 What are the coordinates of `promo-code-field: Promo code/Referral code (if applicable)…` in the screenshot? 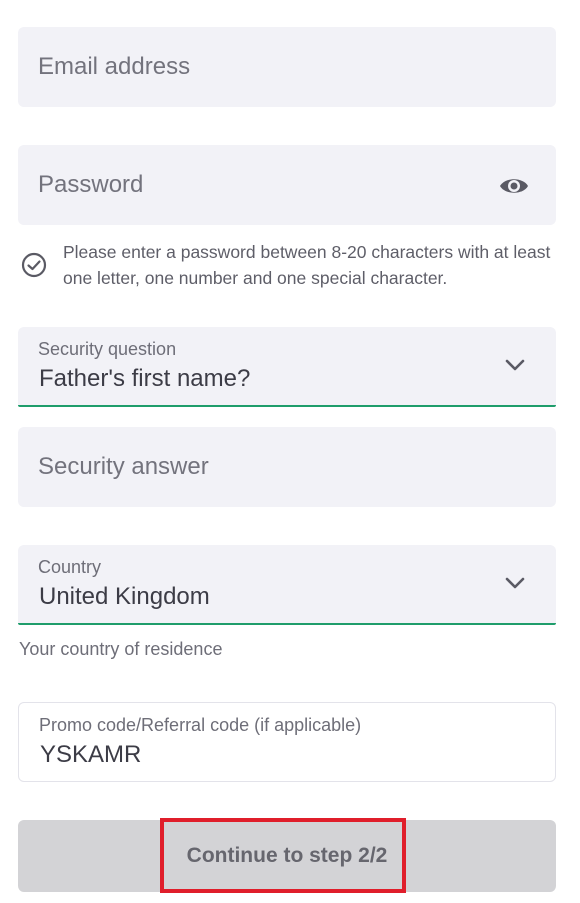 It's located at (287, 742).